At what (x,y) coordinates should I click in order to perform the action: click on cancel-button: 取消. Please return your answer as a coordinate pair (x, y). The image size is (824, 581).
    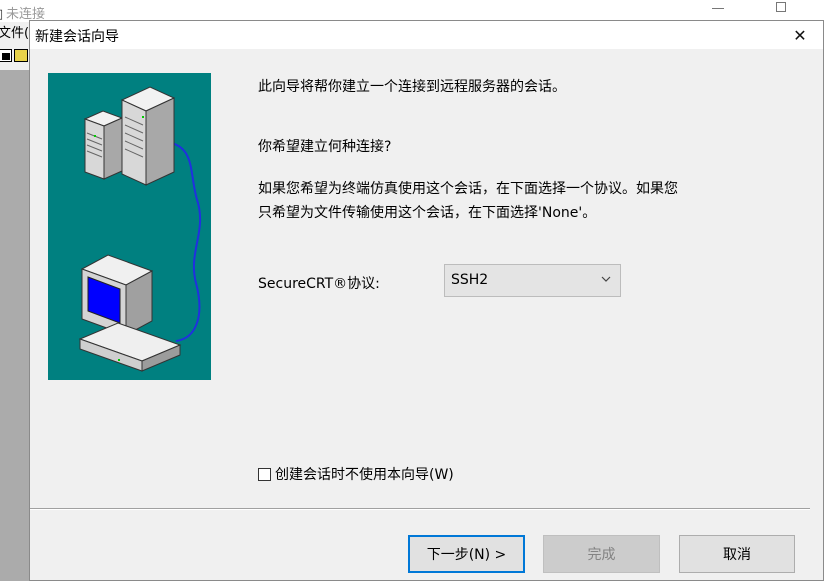
    Looking at the image, I should click on (737, 554).